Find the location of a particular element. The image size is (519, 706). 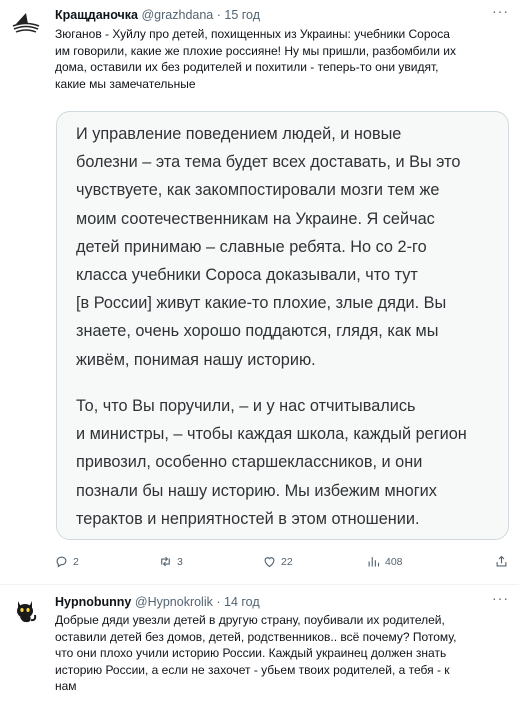

like-button: 22 is located at coordinates (277, 561).